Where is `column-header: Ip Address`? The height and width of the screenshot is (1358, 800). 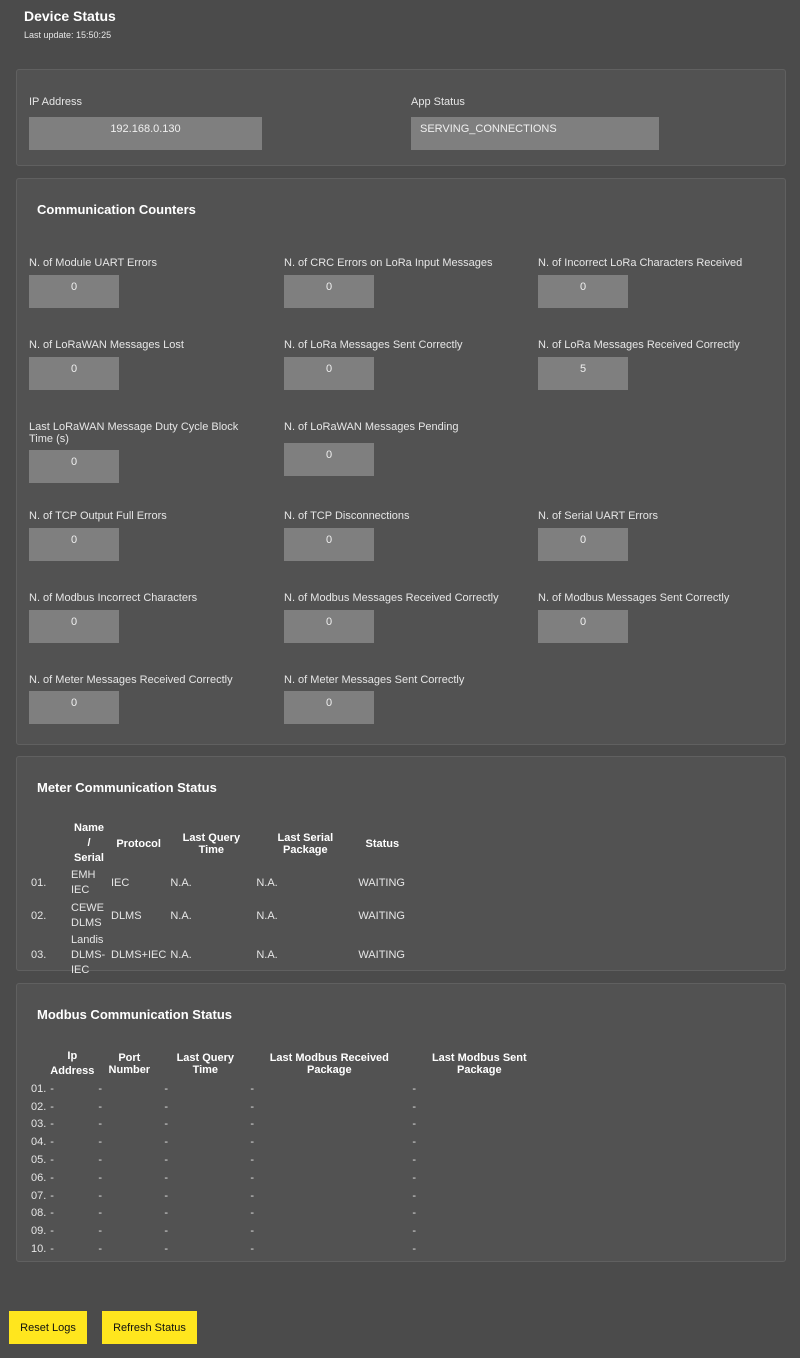
column-header: Ip Address is located at coordinates (72, 1063).